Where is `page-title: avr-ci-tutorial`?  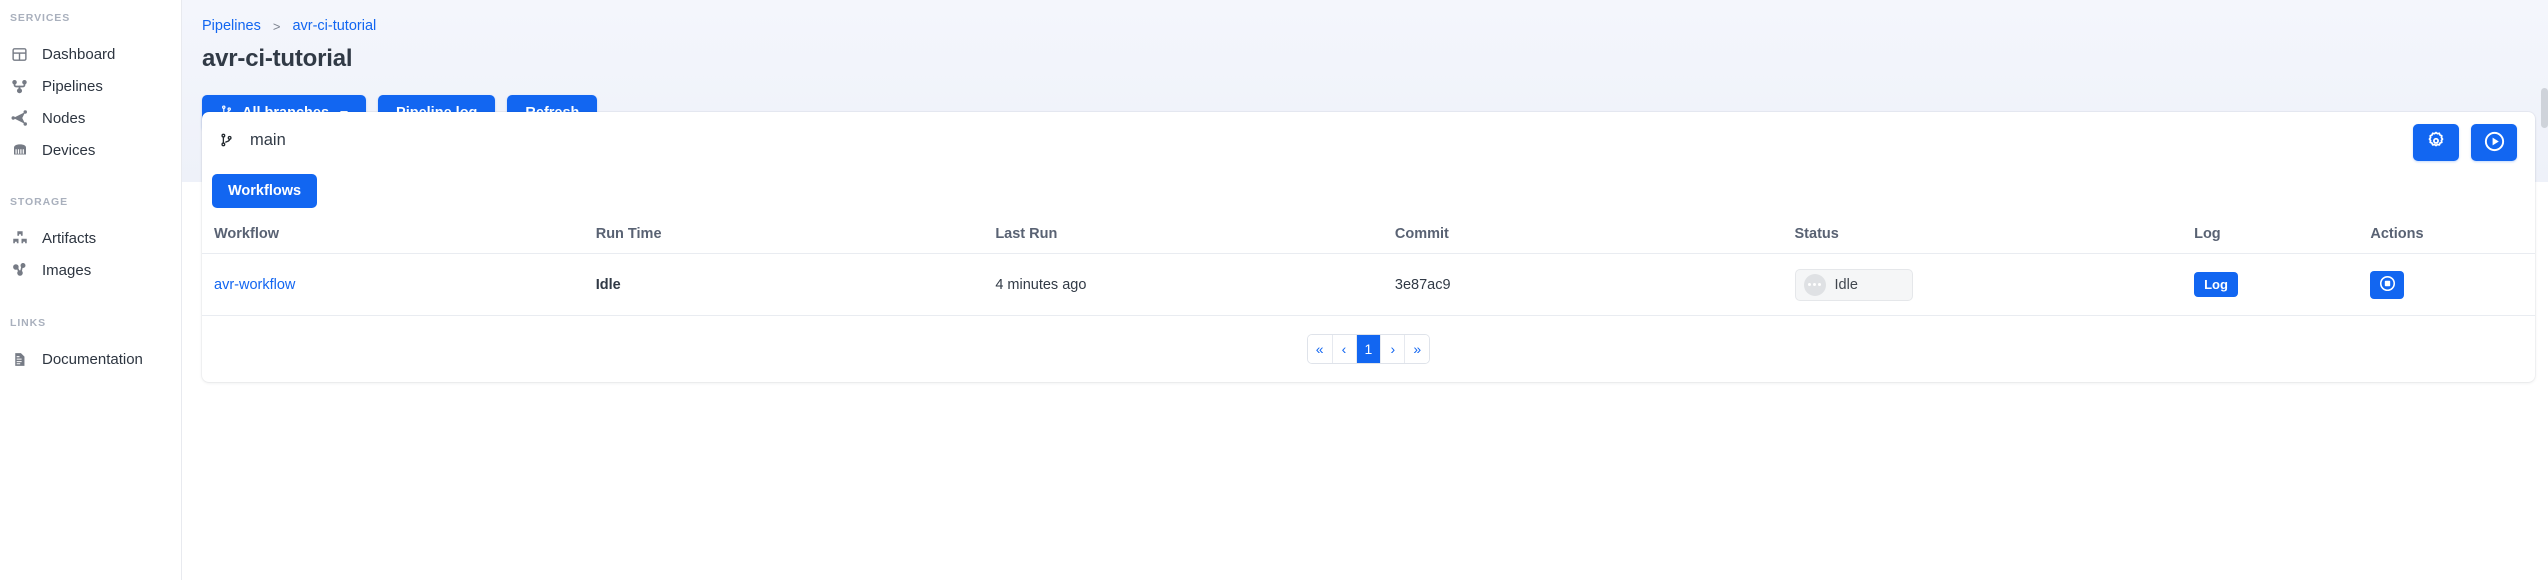 page-title: avr-ci-tutorial is located at coordinates (277, 58).